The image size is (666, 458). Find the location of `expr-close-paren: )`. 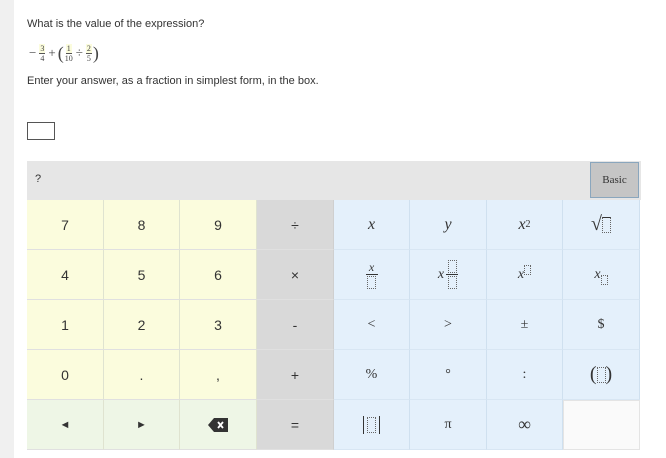

expr-close-paren: ) is located at coordinates (95, 53).